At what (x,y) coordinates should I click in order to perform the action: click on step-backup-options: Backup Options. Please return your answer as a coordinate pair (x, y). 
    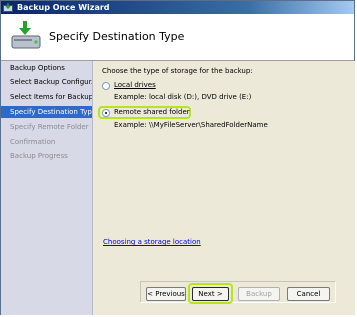
    Looking at the image, I should click on (37, 68).